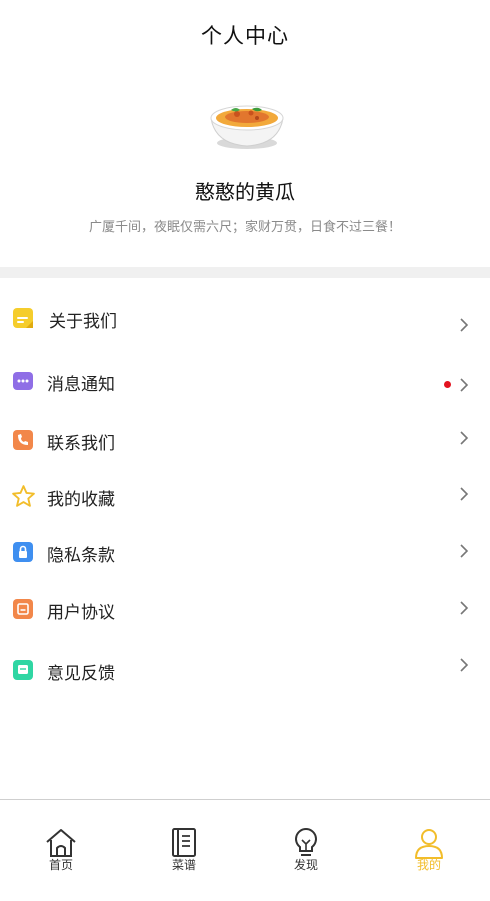 The height and width of the screenshot is (901, 490). I want to click on lightbulb-icon, so click(306, 841).